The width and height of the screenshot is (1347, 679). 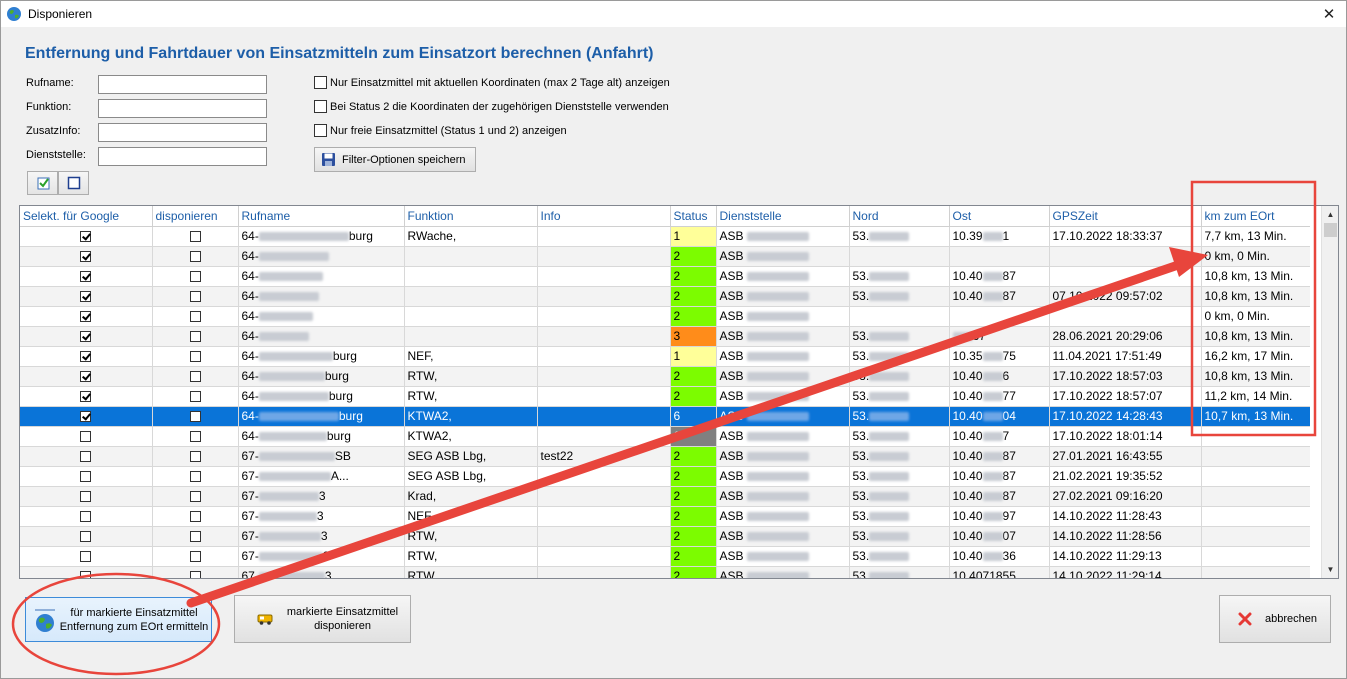 I want to click on col-status: Status, so click(x=693, y=216).